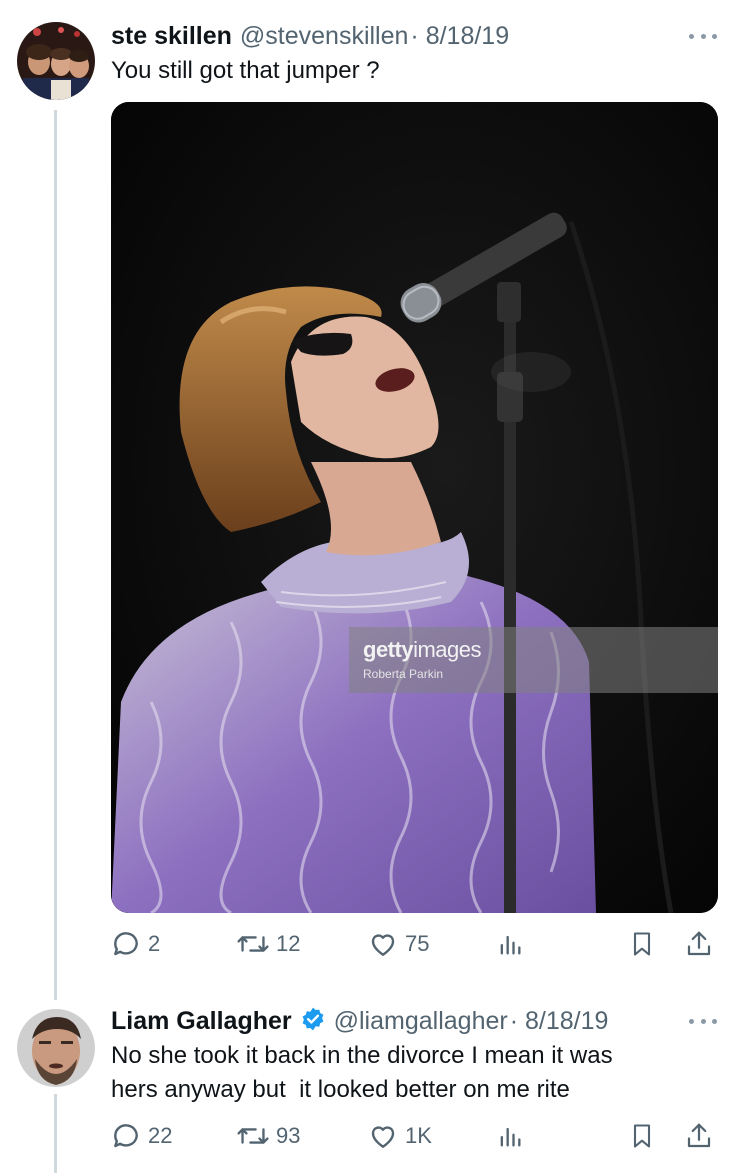 The height and width of the screenshot is (1173, 736). What do you see at coordinates (160, 1135) in the screenshot?
I see `reply-count: 22` at bounding box center [160, 1135].